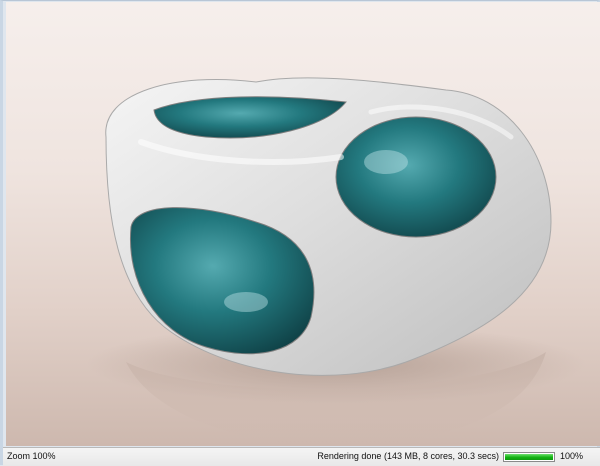 The image size is (600, 466). What do you see at coordinates (31, 456) in the screenshot?
I see `zoom-label: Zoom 100%` at bounding box center [31, 456].